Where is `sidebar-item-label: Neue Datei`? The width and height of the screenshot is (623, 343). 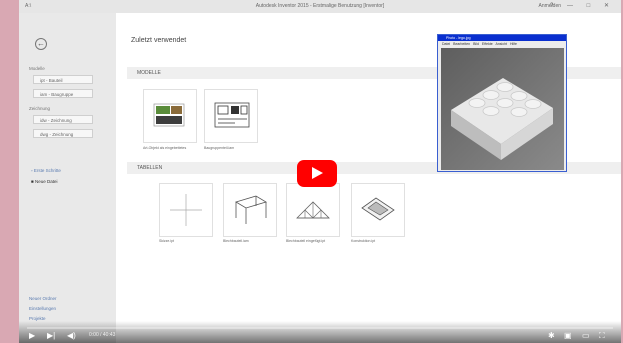 sidebar-item-label: Neue Datei is located at coordinates (46, 181).